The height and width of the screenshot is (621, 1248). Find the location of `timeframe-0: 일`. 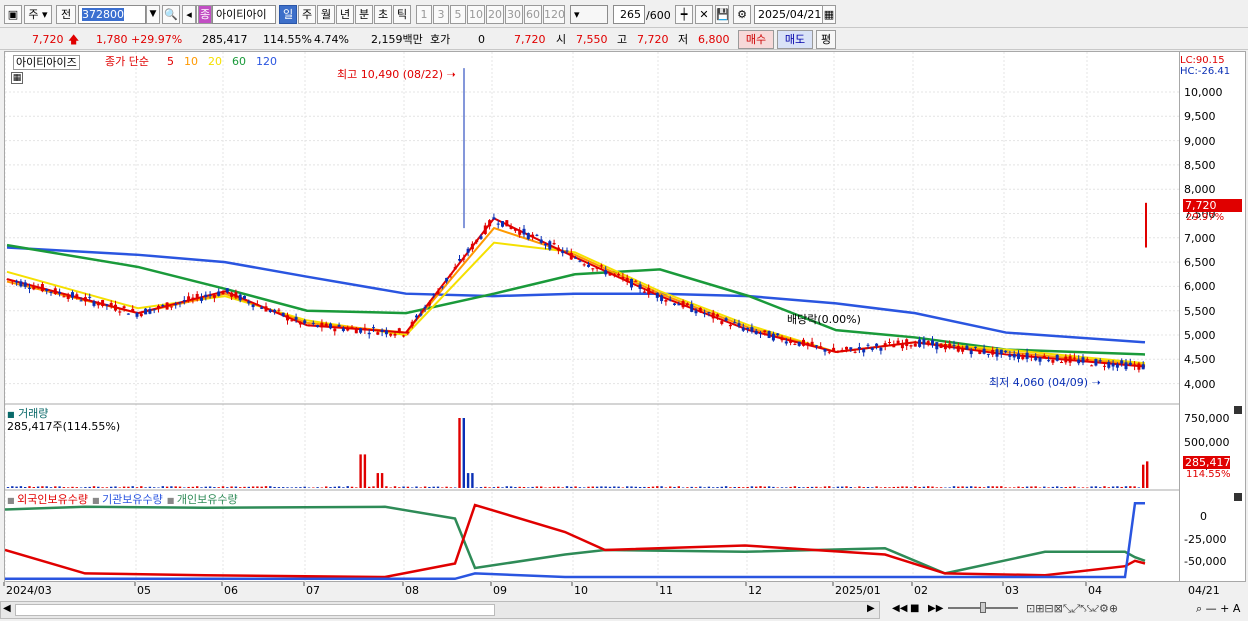

timeframe-0: 일 is located at coordinates (288, 14).